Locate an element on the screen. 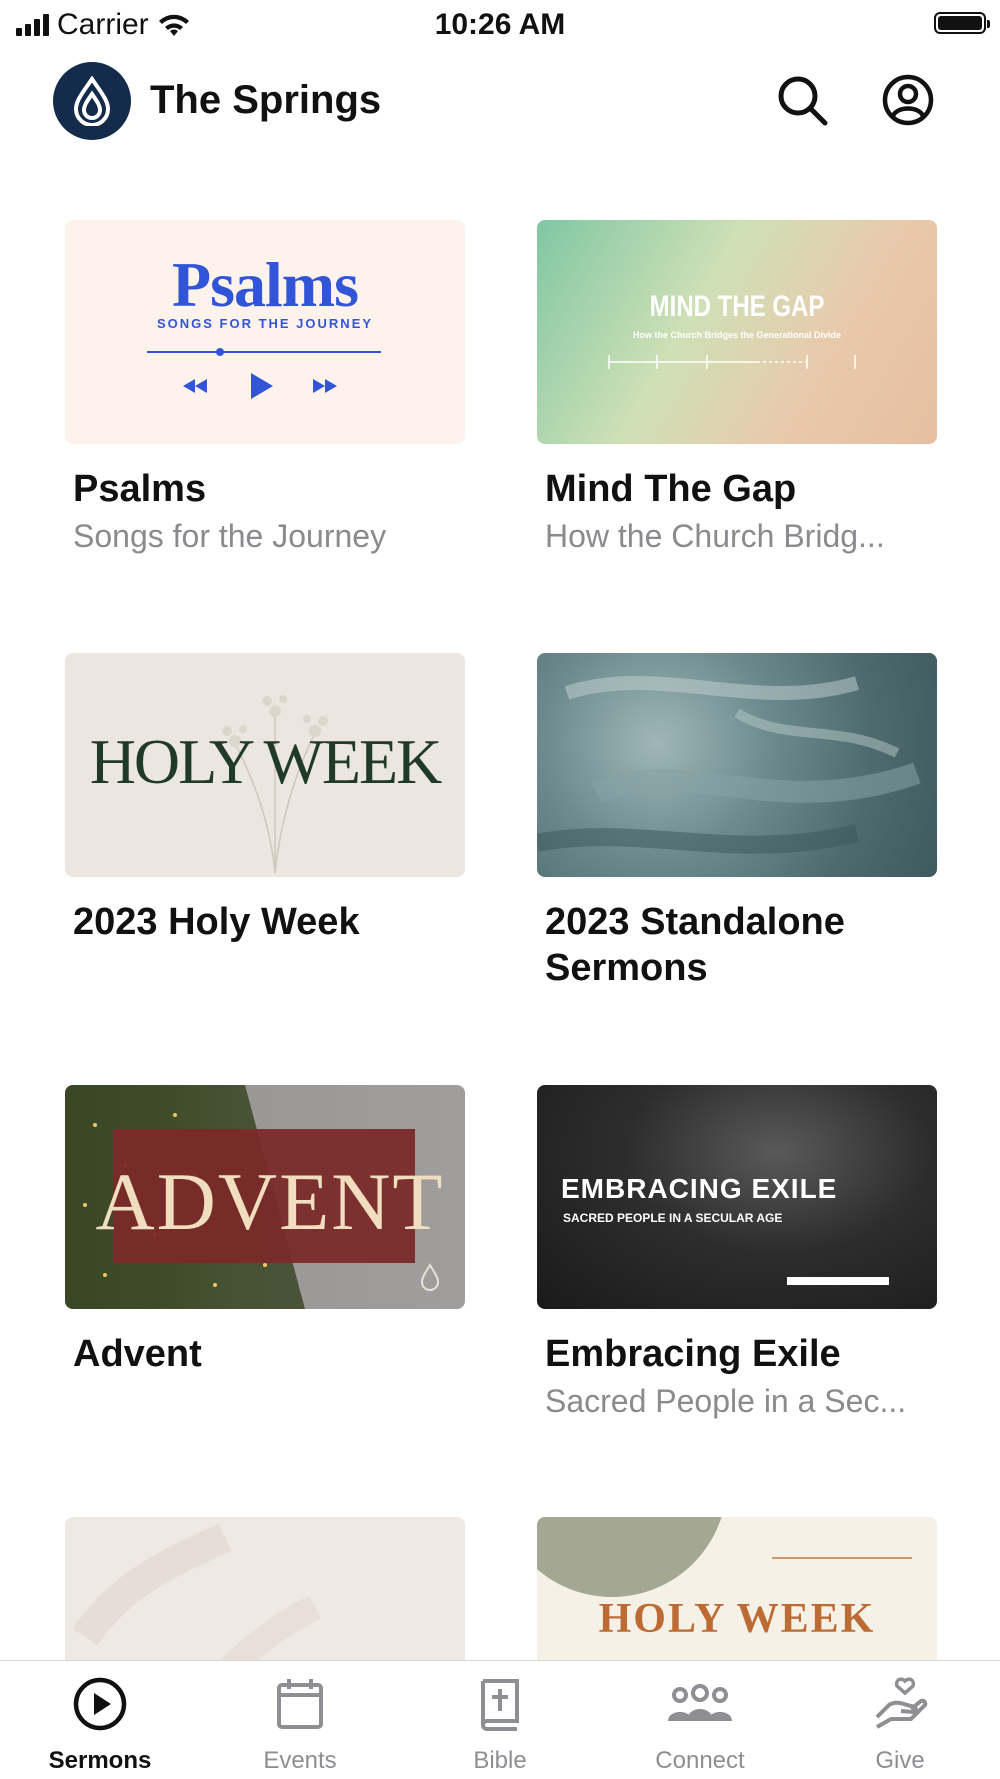 The width and height of the screenshot is (1000, 1779). series-card-2023-holy-week: HOLY WEEK 2023 Holy Week is located at coordinates (265, 799).